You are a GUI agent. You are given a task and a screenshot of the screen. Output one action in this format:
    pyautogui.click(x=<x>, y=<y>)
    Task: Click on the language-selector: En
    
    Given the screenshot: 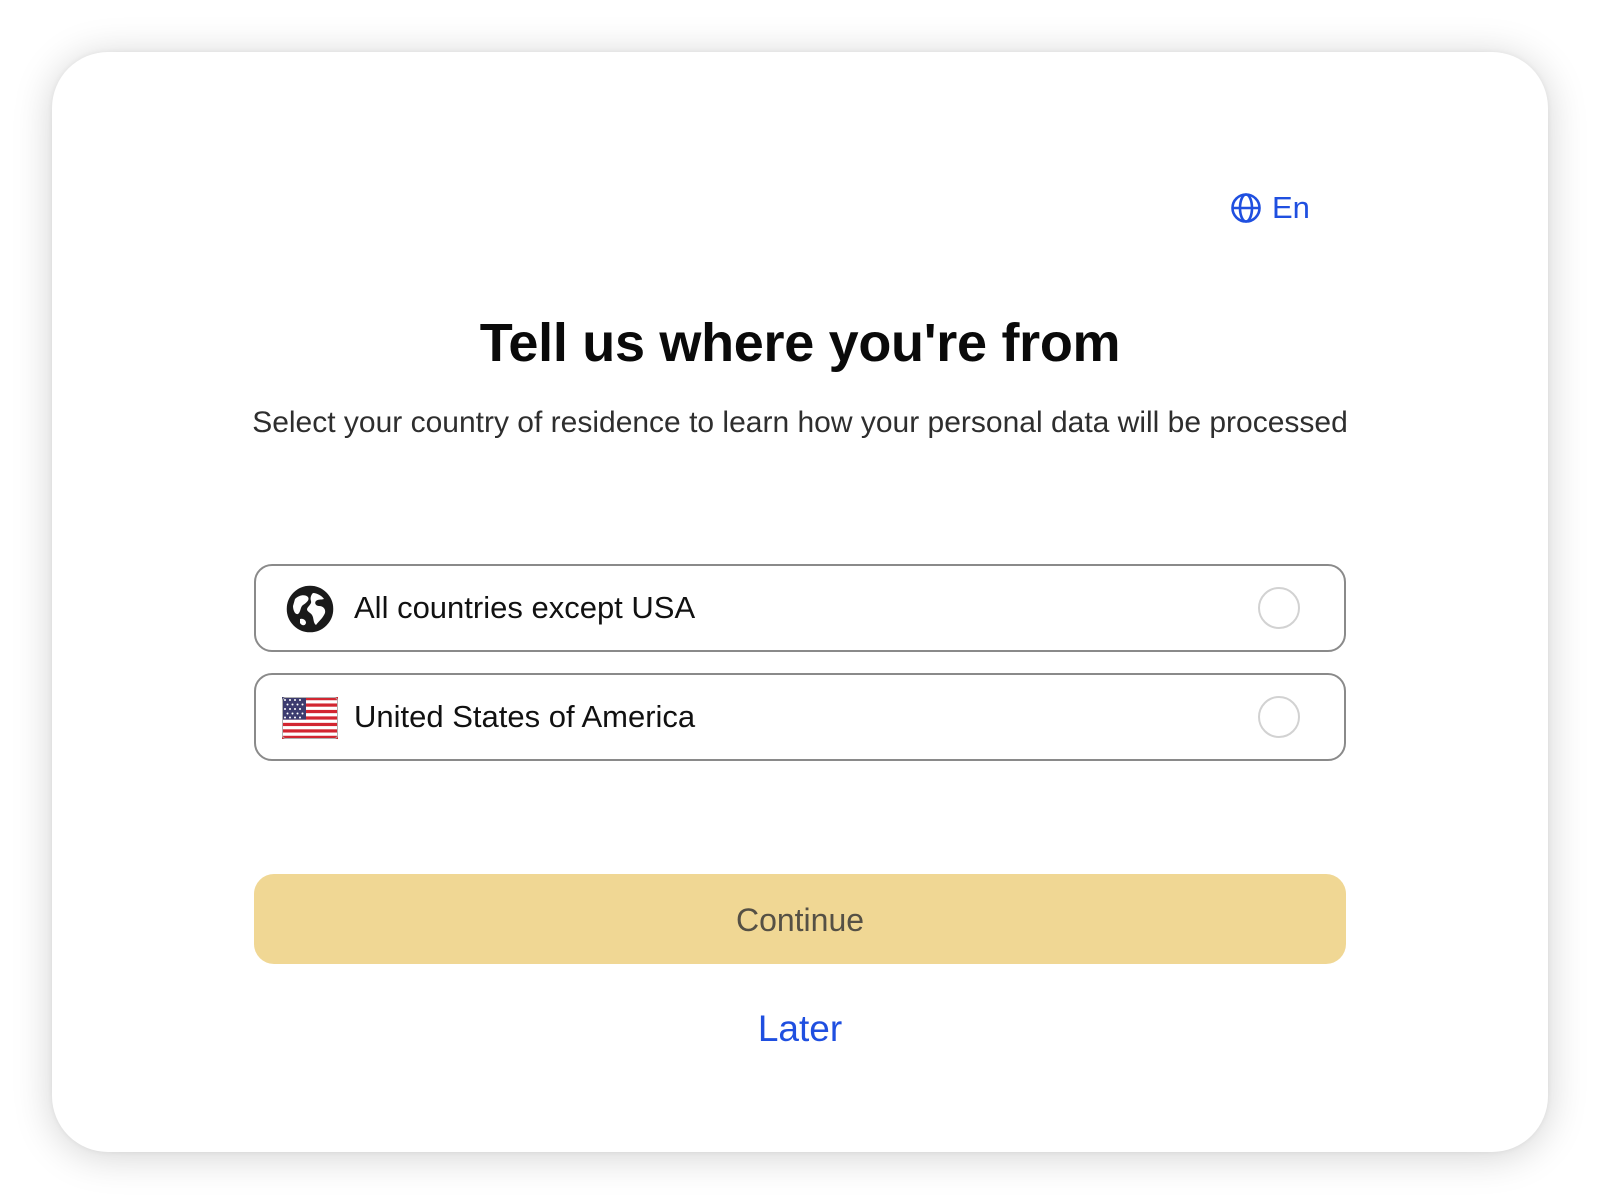 What is the action you would take?
    pyautogui.click(x=1270, y=208)
    